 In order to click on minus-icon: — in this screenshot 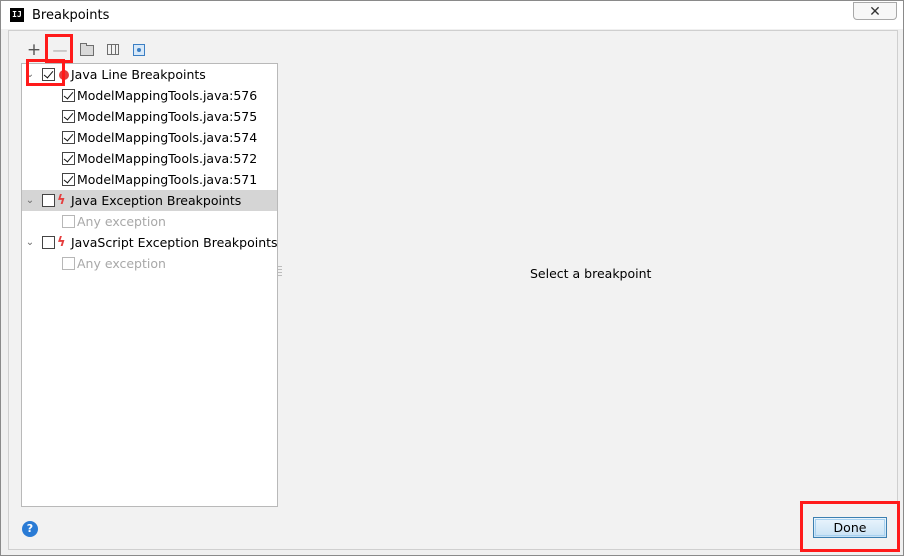, I will do `click(60, 50)`.